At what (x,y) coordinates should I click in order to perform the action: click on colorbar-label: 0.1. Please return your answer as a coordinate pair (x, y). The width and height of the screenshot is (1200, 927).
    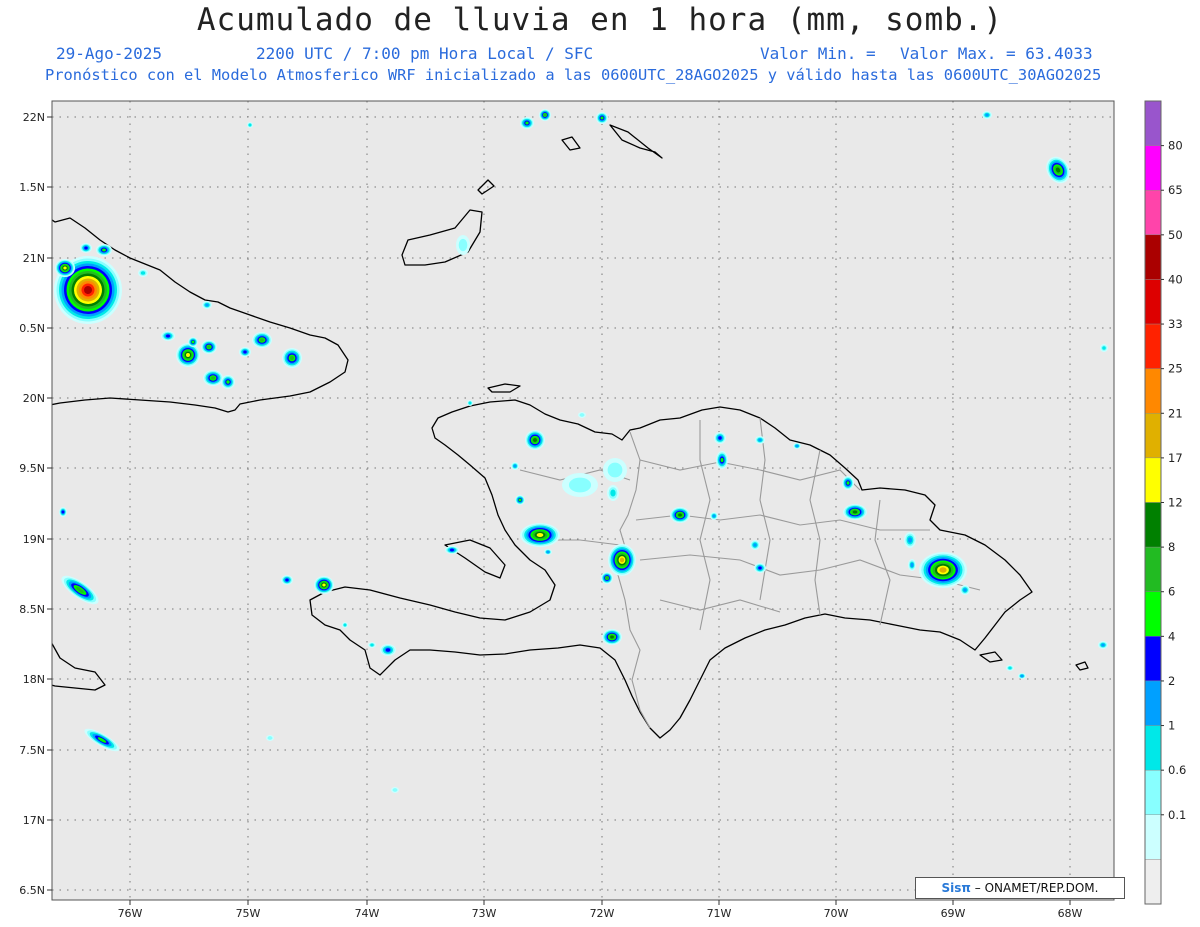
    Looking at the image, I should click on (1177, 815).